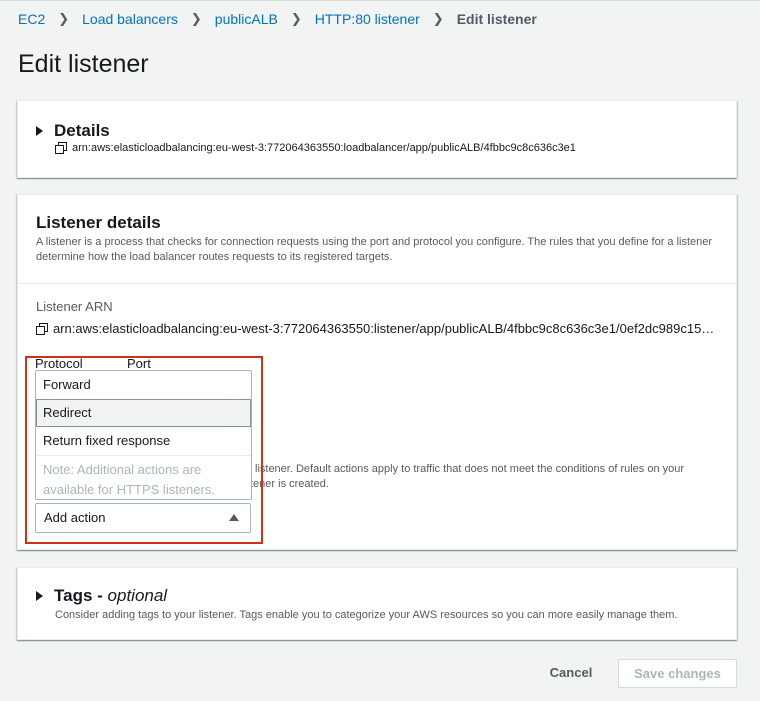 The height and width of the screenshot is (701, 760). What do you see at coordinates (143, 413) in the screenshot?
I see `option-redirect: Redirect` at bounding box center [143, 413].